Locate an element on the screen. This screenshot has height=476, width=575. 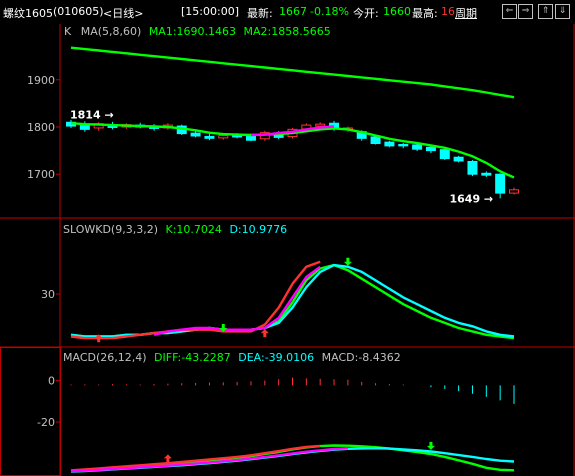
macd-axis-box is located at coordinates (30, 411).